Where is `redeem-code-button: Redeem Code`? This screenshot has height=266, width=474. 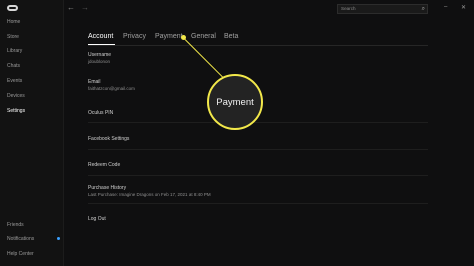 redeem-code-button: Redeem Code is located at coordinates (104, 165).